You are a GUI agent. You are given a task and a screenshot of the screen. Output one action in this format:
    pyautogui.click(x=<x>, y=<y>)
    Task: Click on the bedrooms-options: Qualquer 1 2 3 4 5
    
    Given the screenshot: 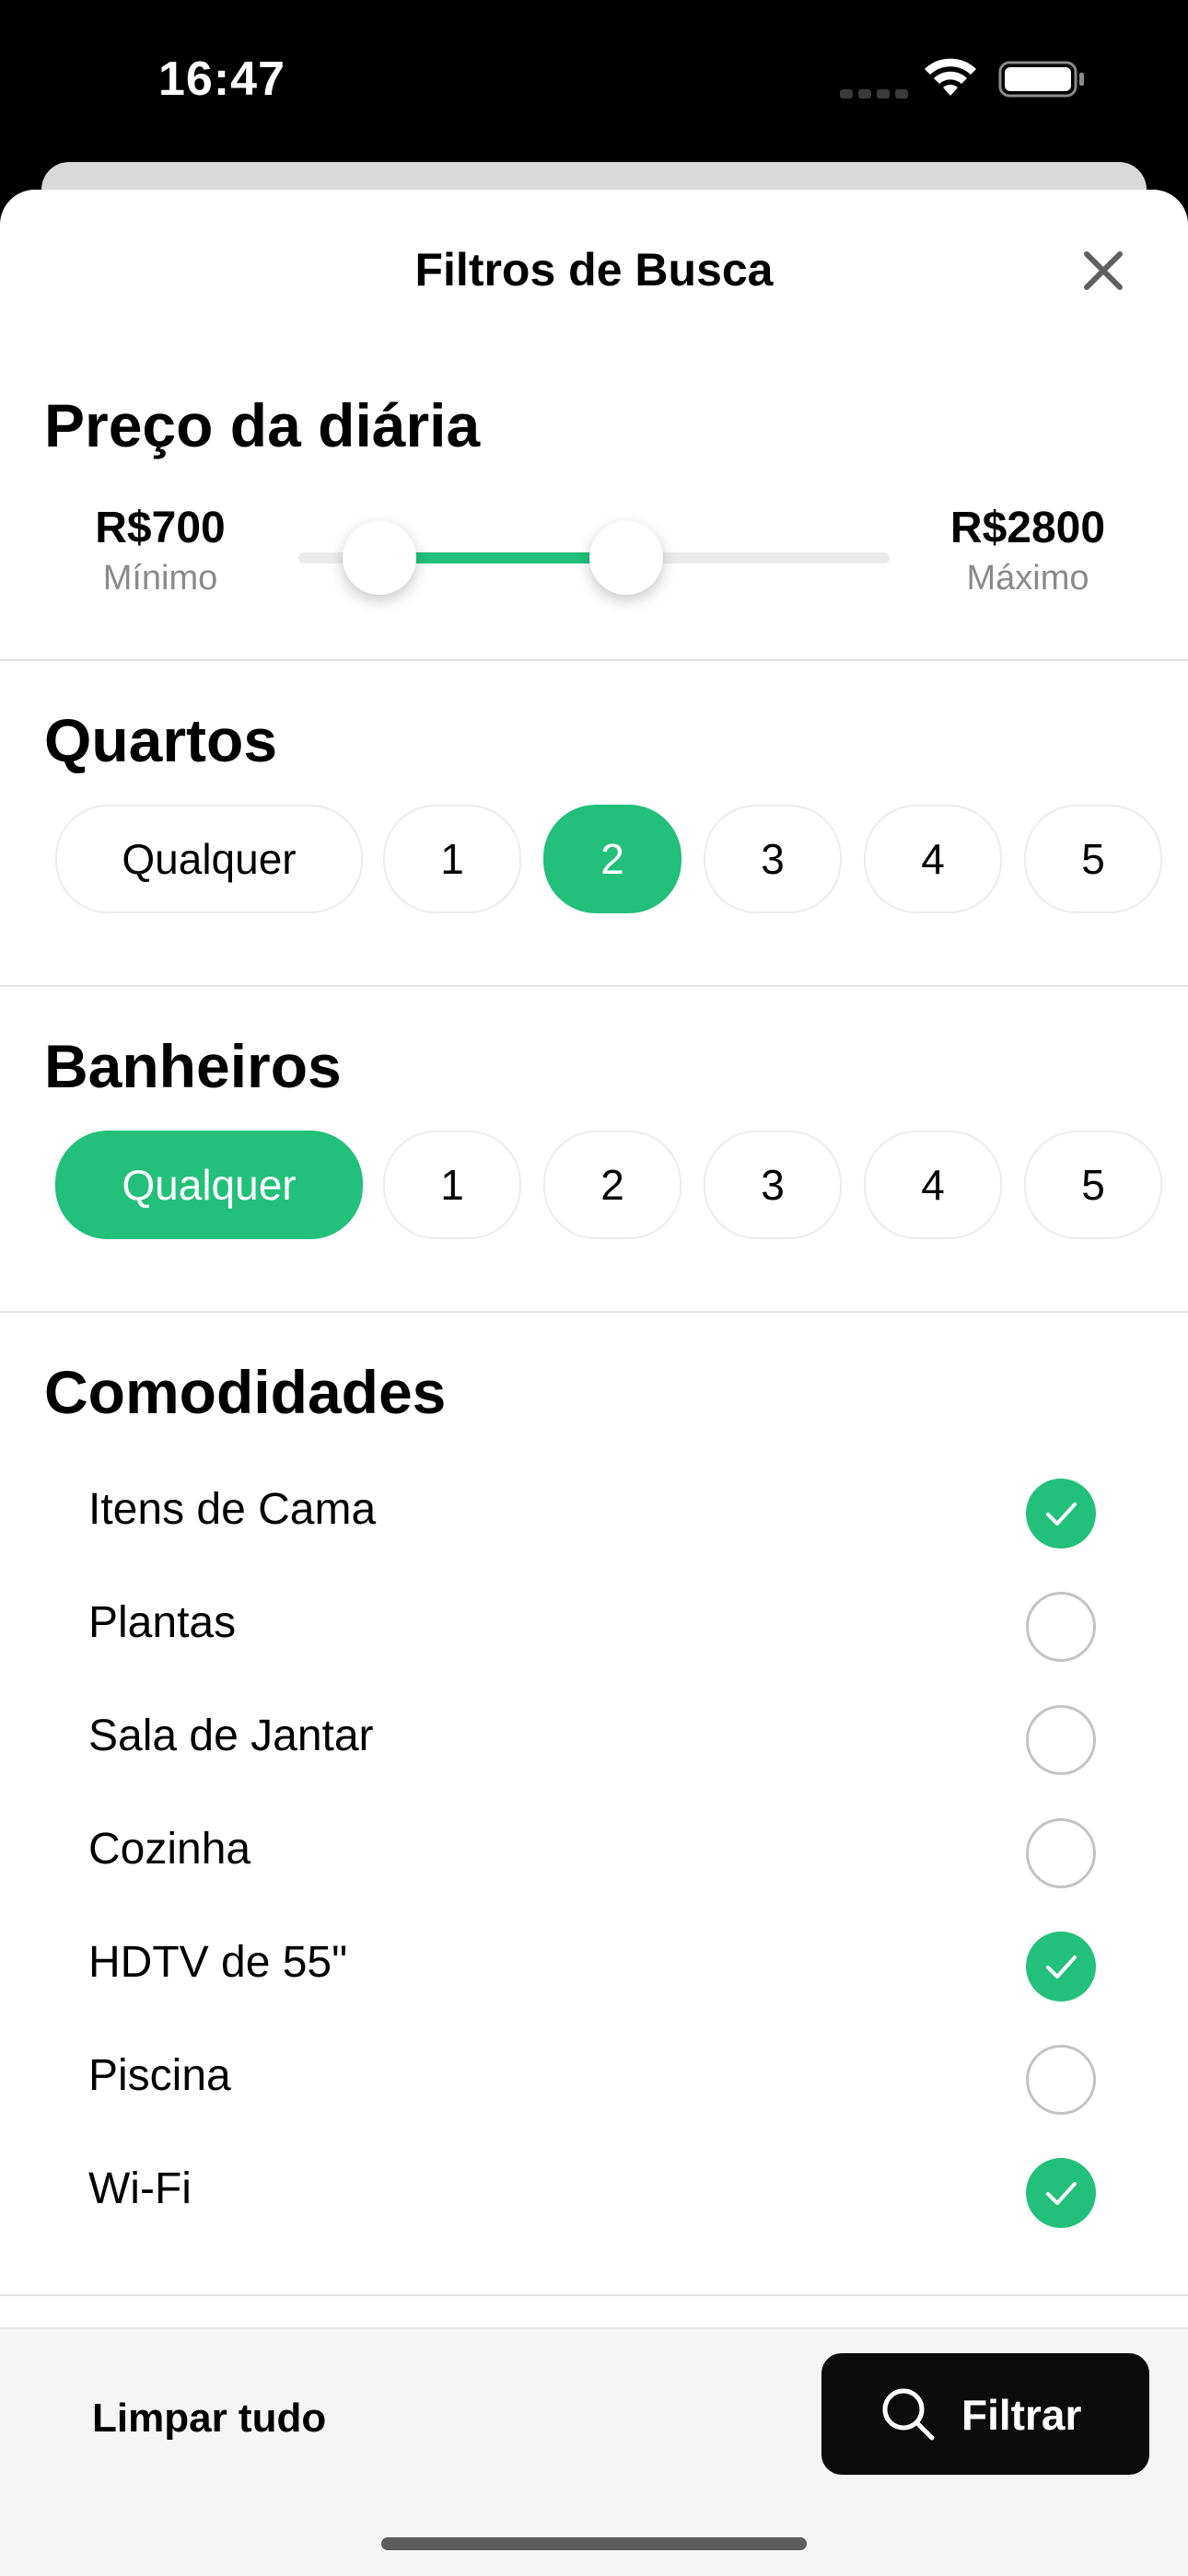 What is the action you would take?
    pyautogui.click(x=621, y=859)
    